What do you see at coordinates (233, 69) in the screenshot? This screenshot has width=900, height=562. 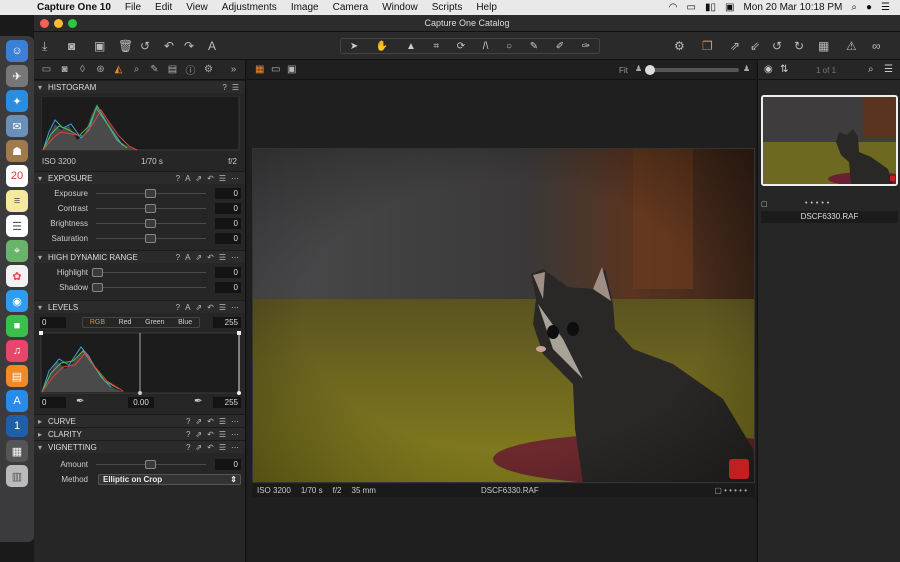 I see `more-tabs-icon: »` at bounding box center [233, 69].